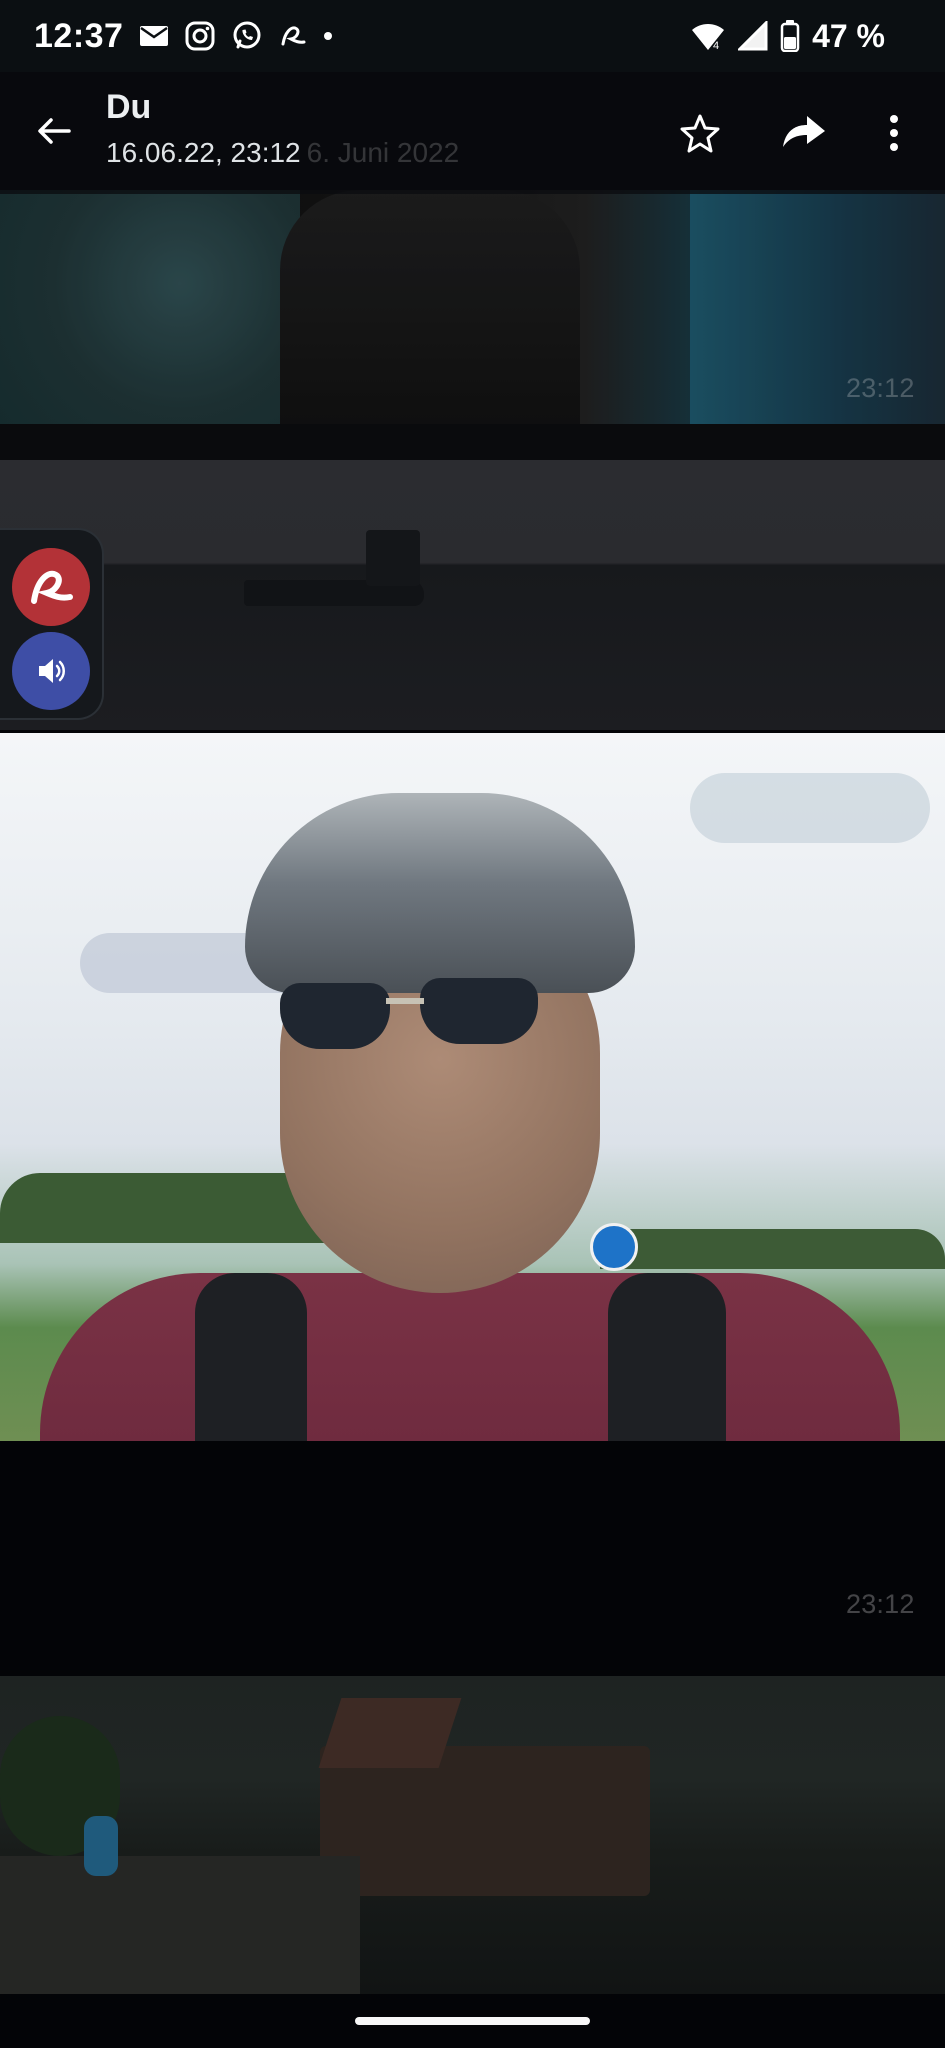  I want to click on chat-subtitle: 16.06.22, 23:12 6. Juni 2022, so click(282, 153).